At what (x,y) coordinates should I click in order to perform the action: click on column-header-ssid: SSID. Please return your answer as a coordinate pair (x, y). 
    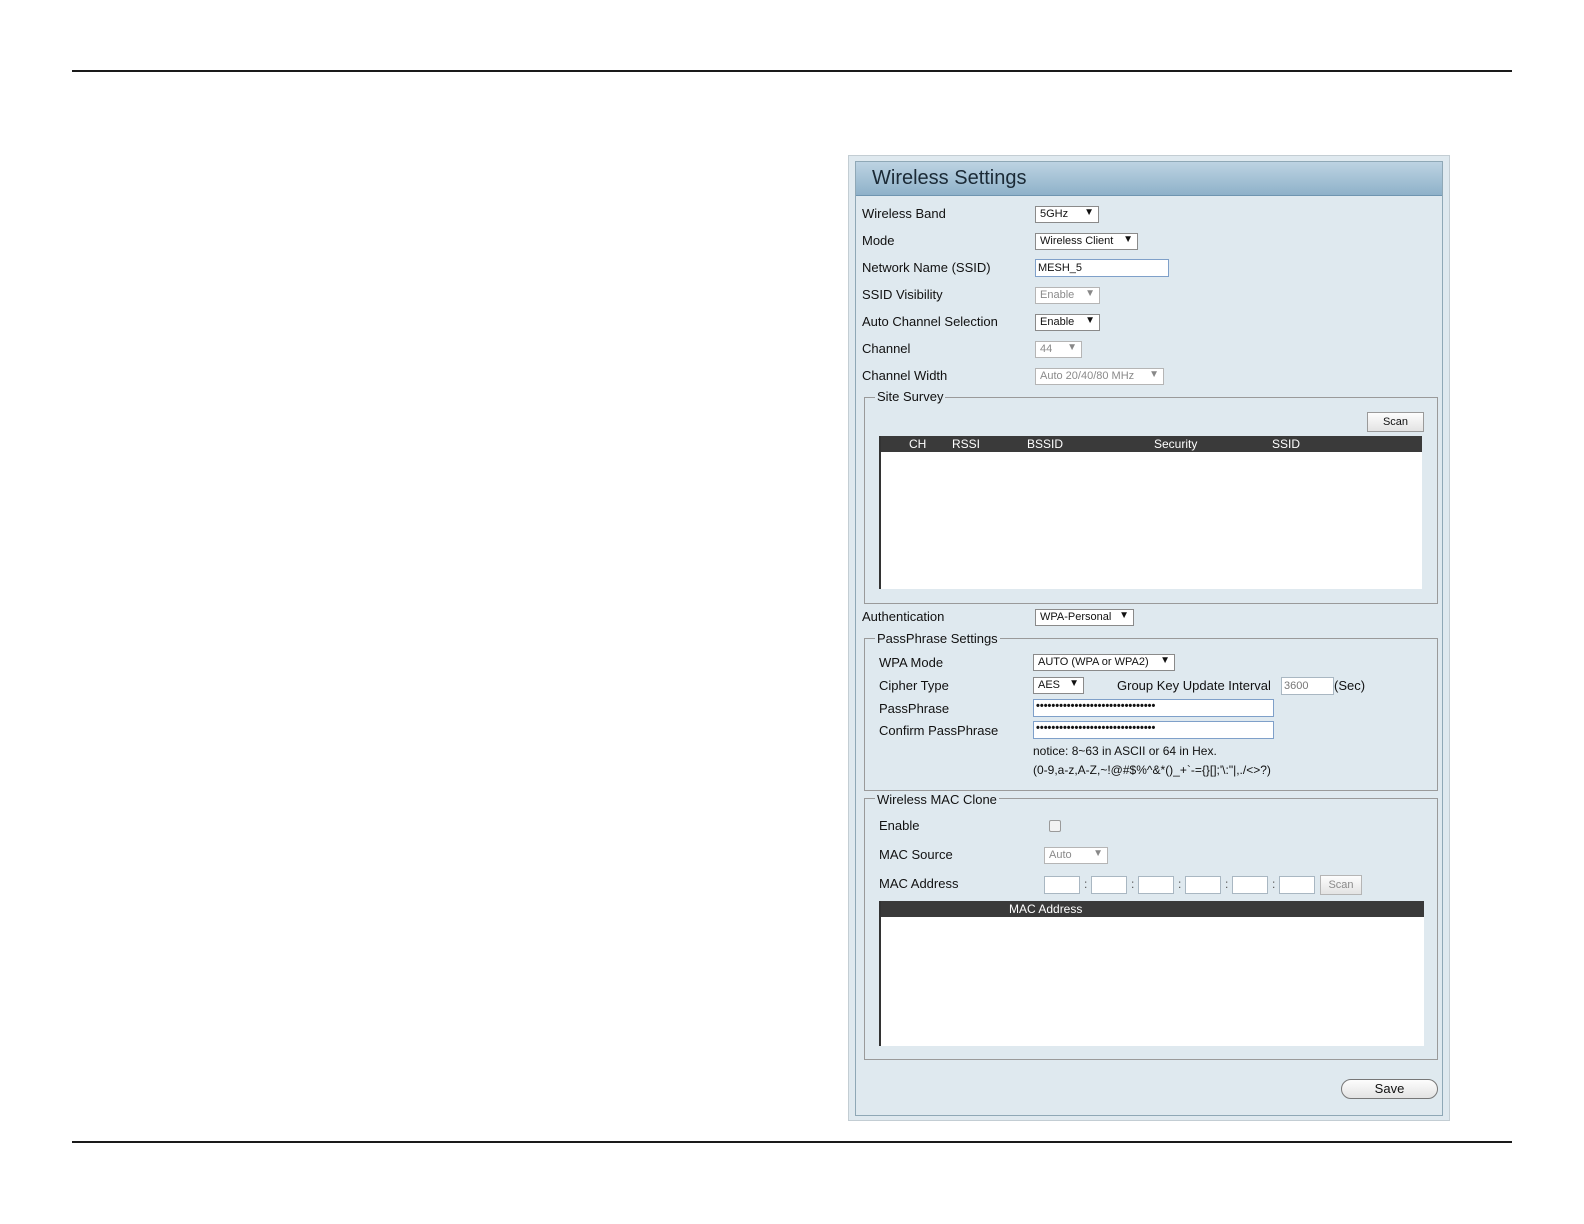
    Looking at the image, I should click on (1286, 444).